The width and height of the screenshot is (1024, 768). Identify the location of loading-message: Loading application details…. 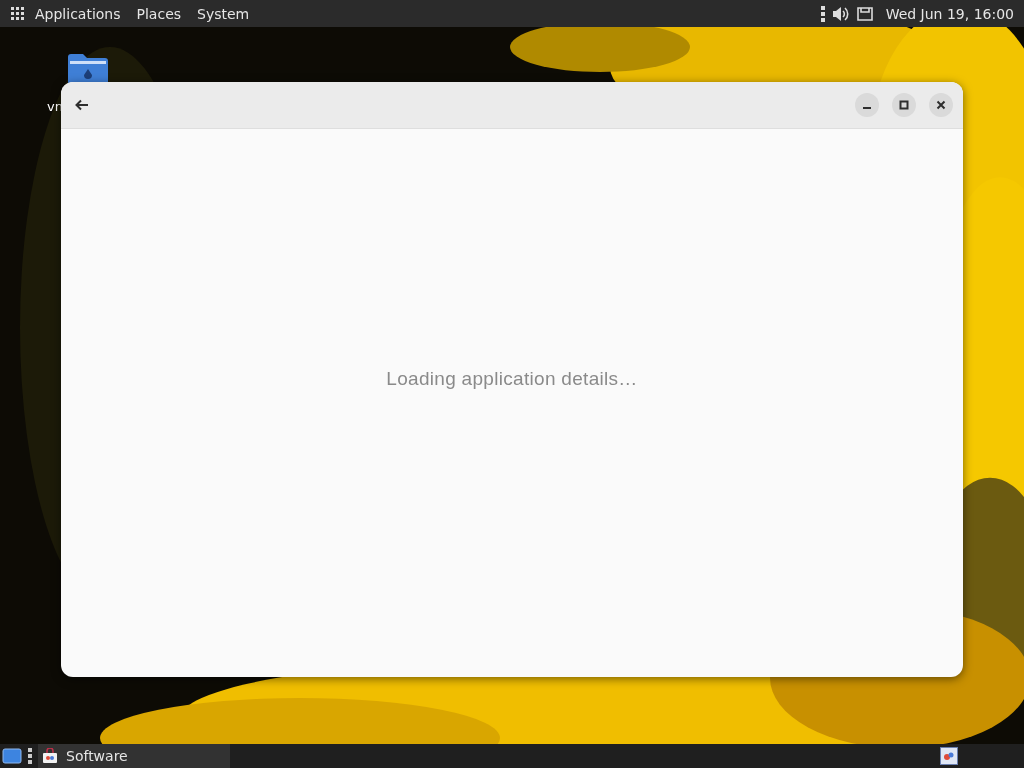
(512, 379).